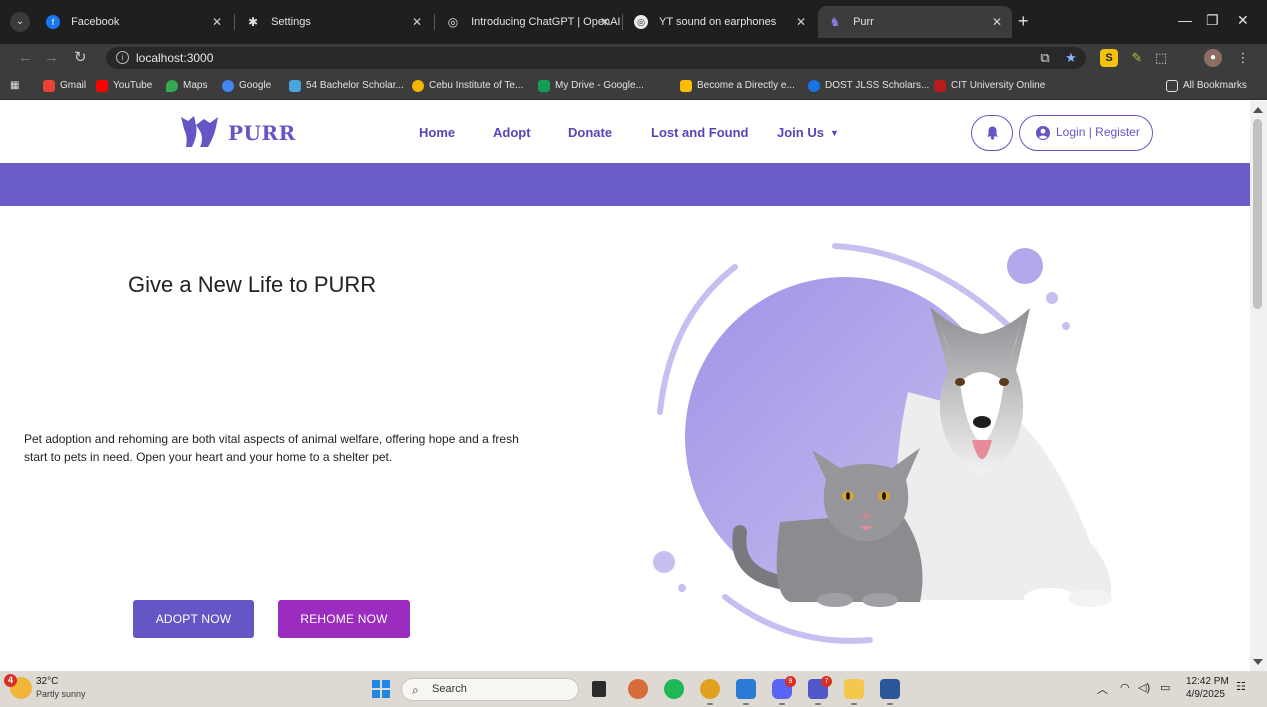 The height and width of the screenshot is (707, 1267). What do you see at coordinates (1137, 58) in the screenshot?
I see `extension-leaf-icon: ✎` at bounding box center [1137, 58].